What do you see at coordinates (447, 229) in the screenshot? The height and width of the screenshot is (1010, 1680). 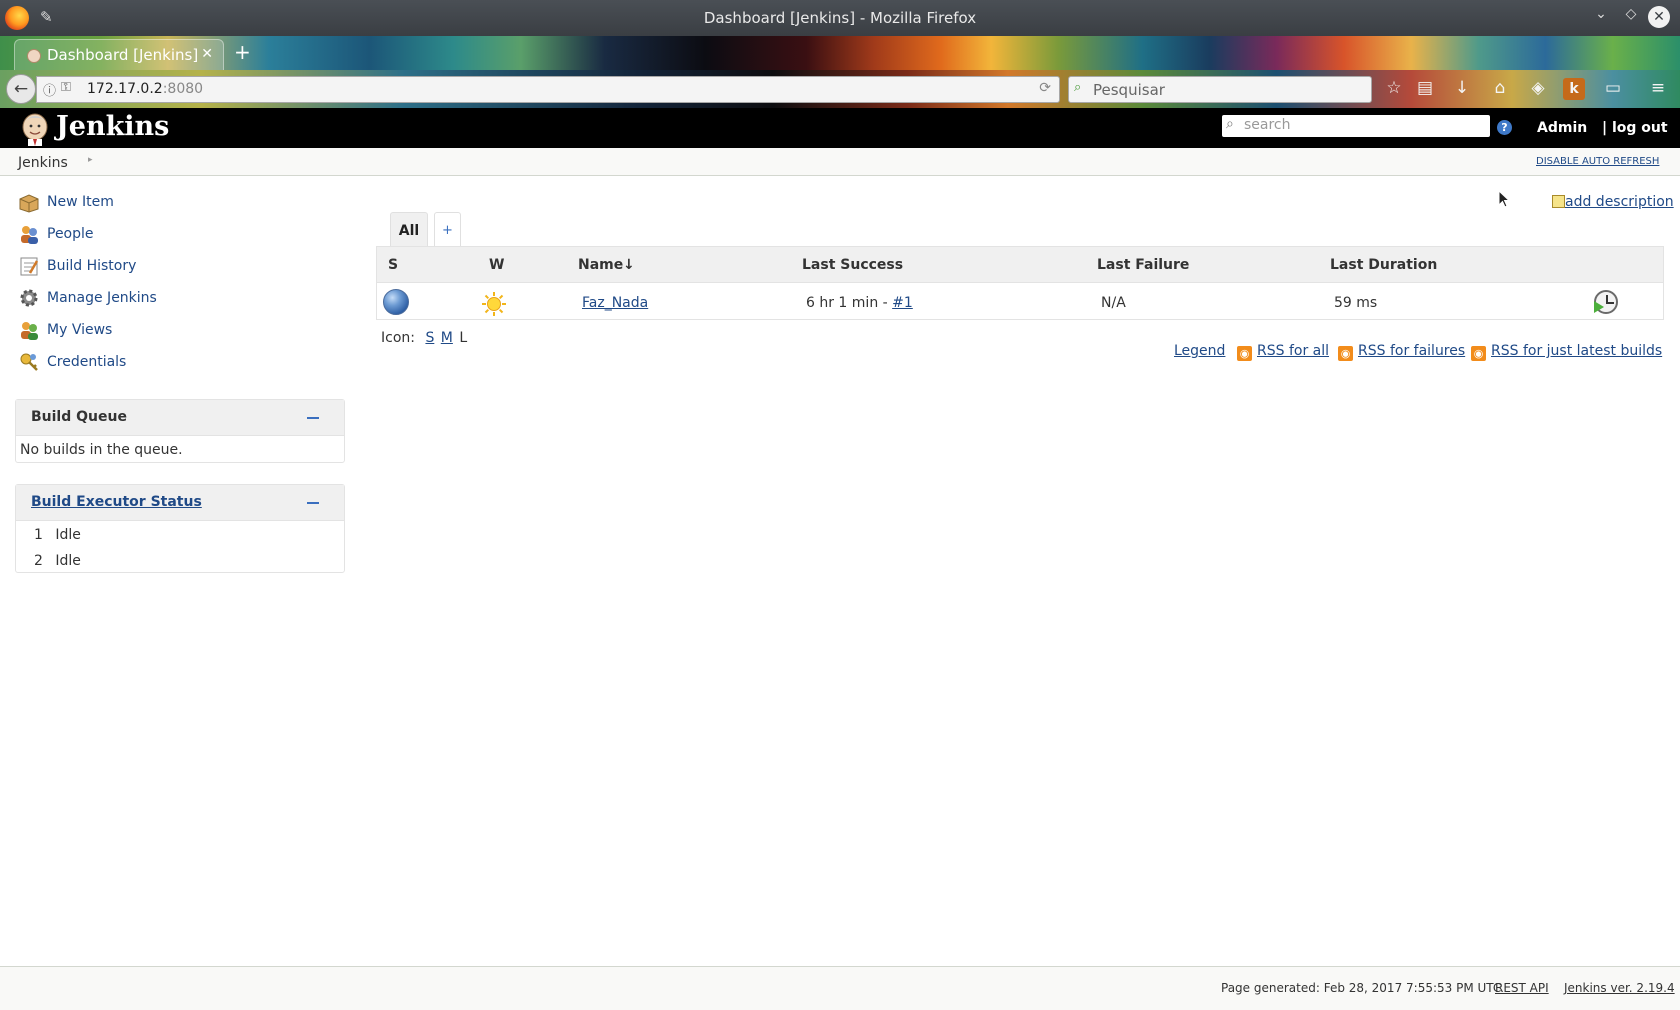 I see `tab-add-view: +` at bounding box center [447, 229].